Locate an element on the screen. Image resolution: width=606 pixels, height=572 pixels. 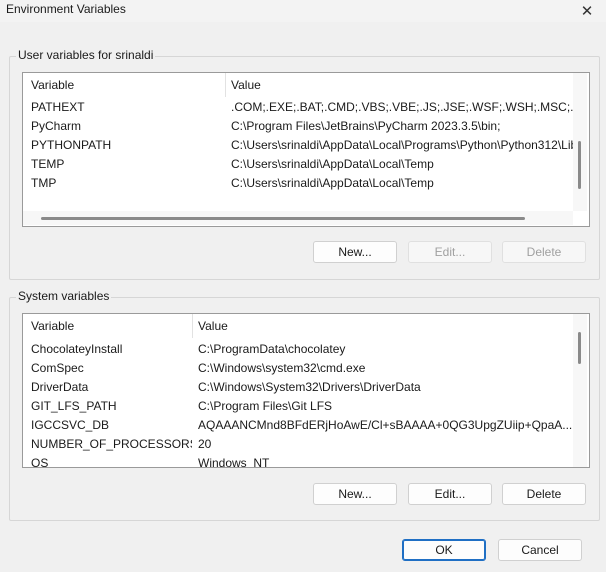
list-item: TMP C:\Users\srinaldi\AppData\Local\Temp is located at coordinates (298, 183).